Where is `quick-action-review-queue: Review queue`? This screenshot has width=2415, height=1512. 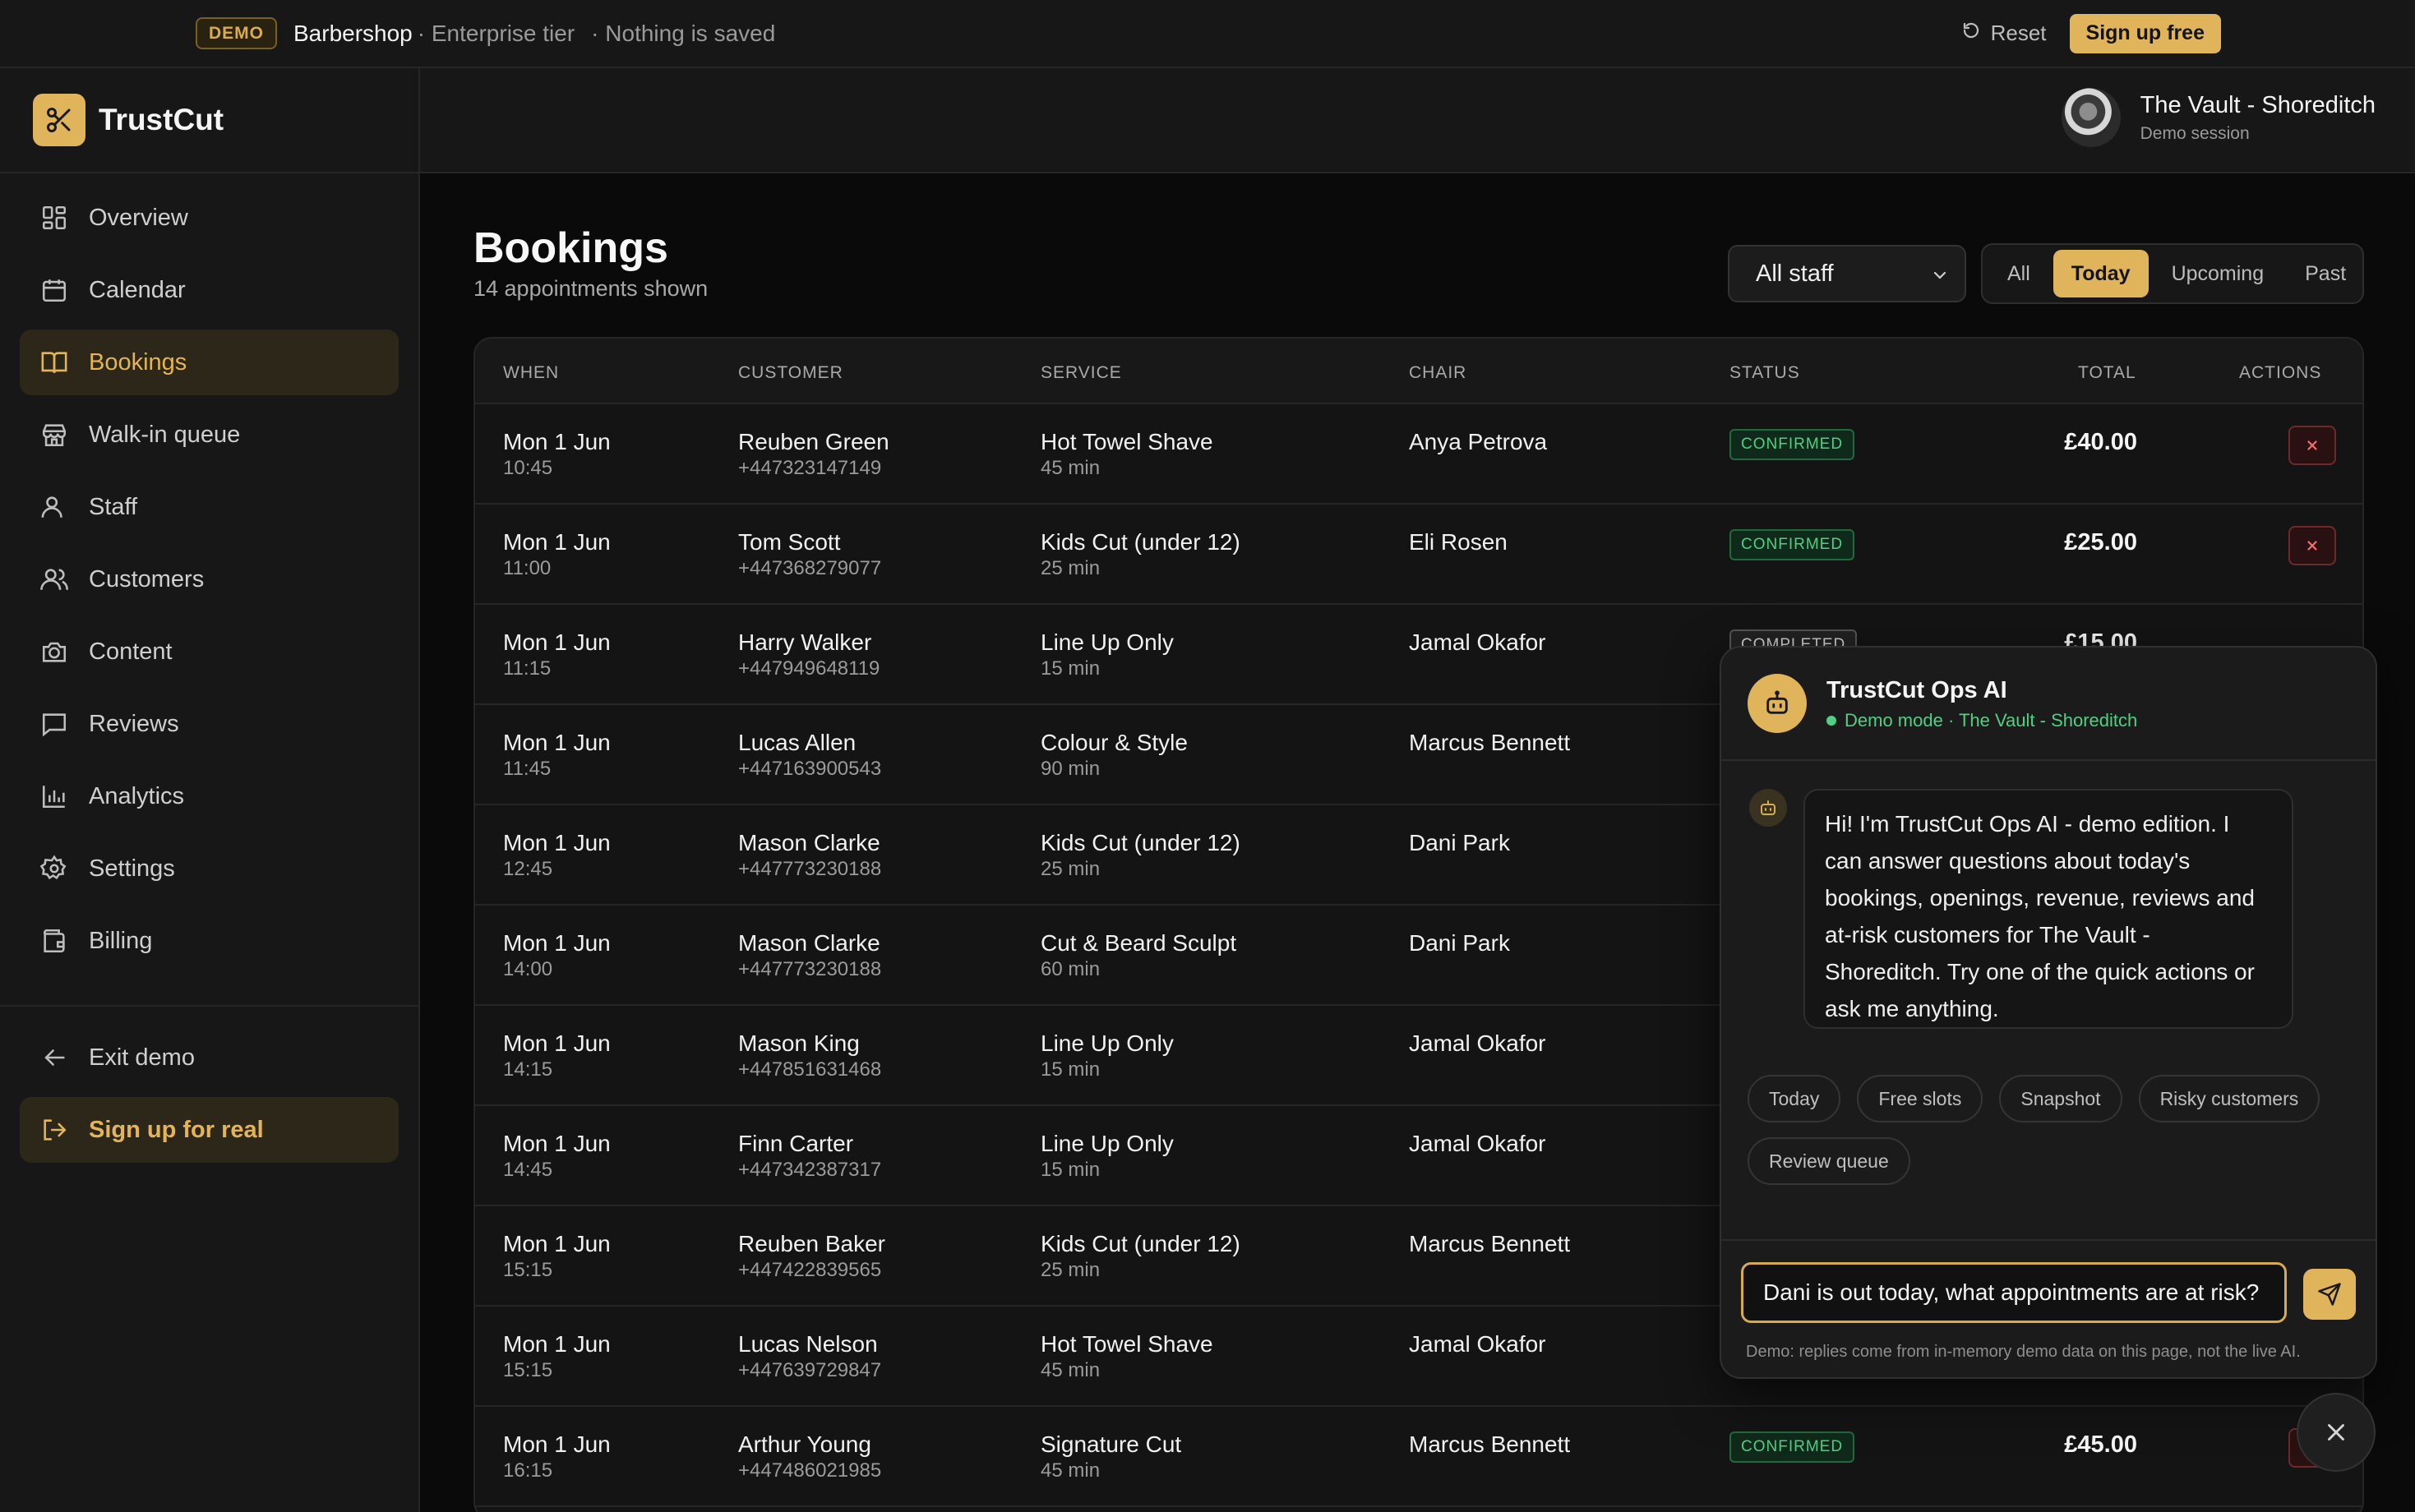
quick-action-review-queue: Review queue is located at coordinates (1829, 1161).